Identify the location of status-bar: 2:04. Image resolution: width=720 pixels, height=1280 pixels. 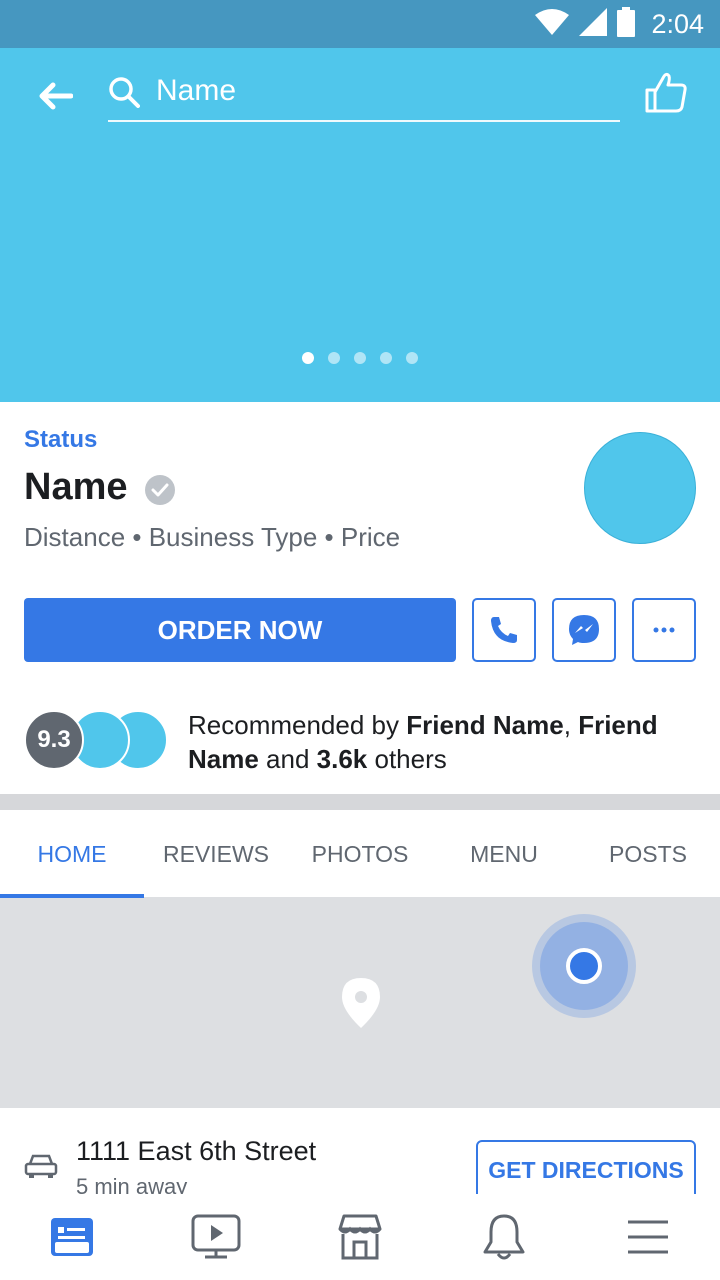
(360, 24).